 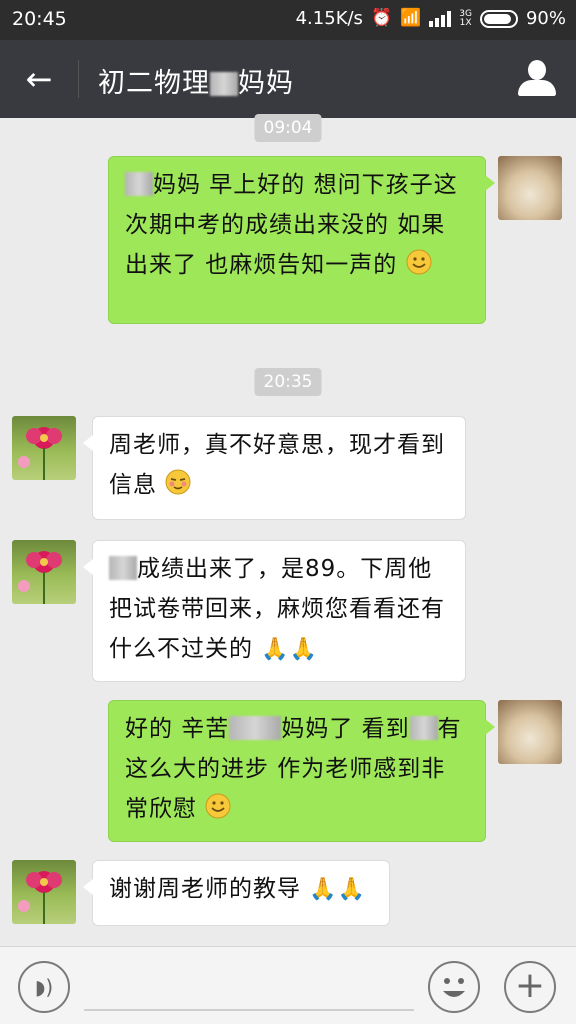 I want to click on chat-title: 初二物理 妈妈, so click(x=196, y=80).